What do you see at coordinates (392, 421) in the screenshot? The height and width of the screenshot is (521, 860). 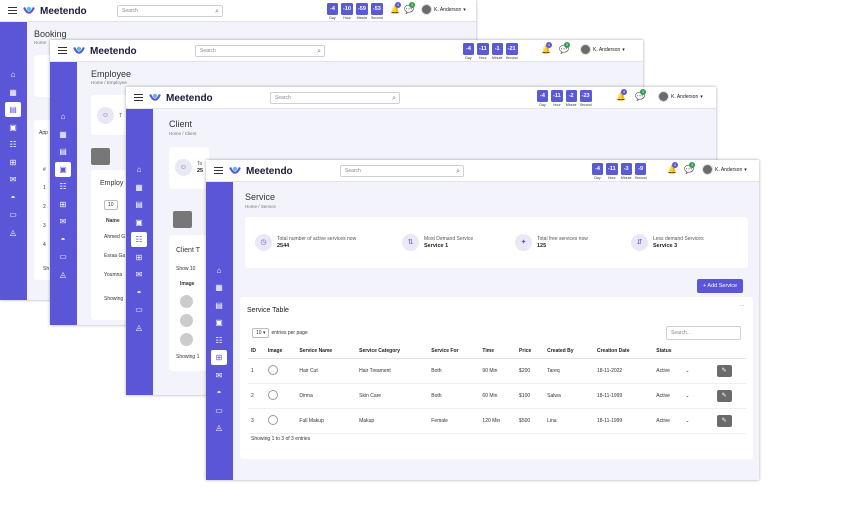 I see `cell-category: Makup` at bounding box center [392, 421].